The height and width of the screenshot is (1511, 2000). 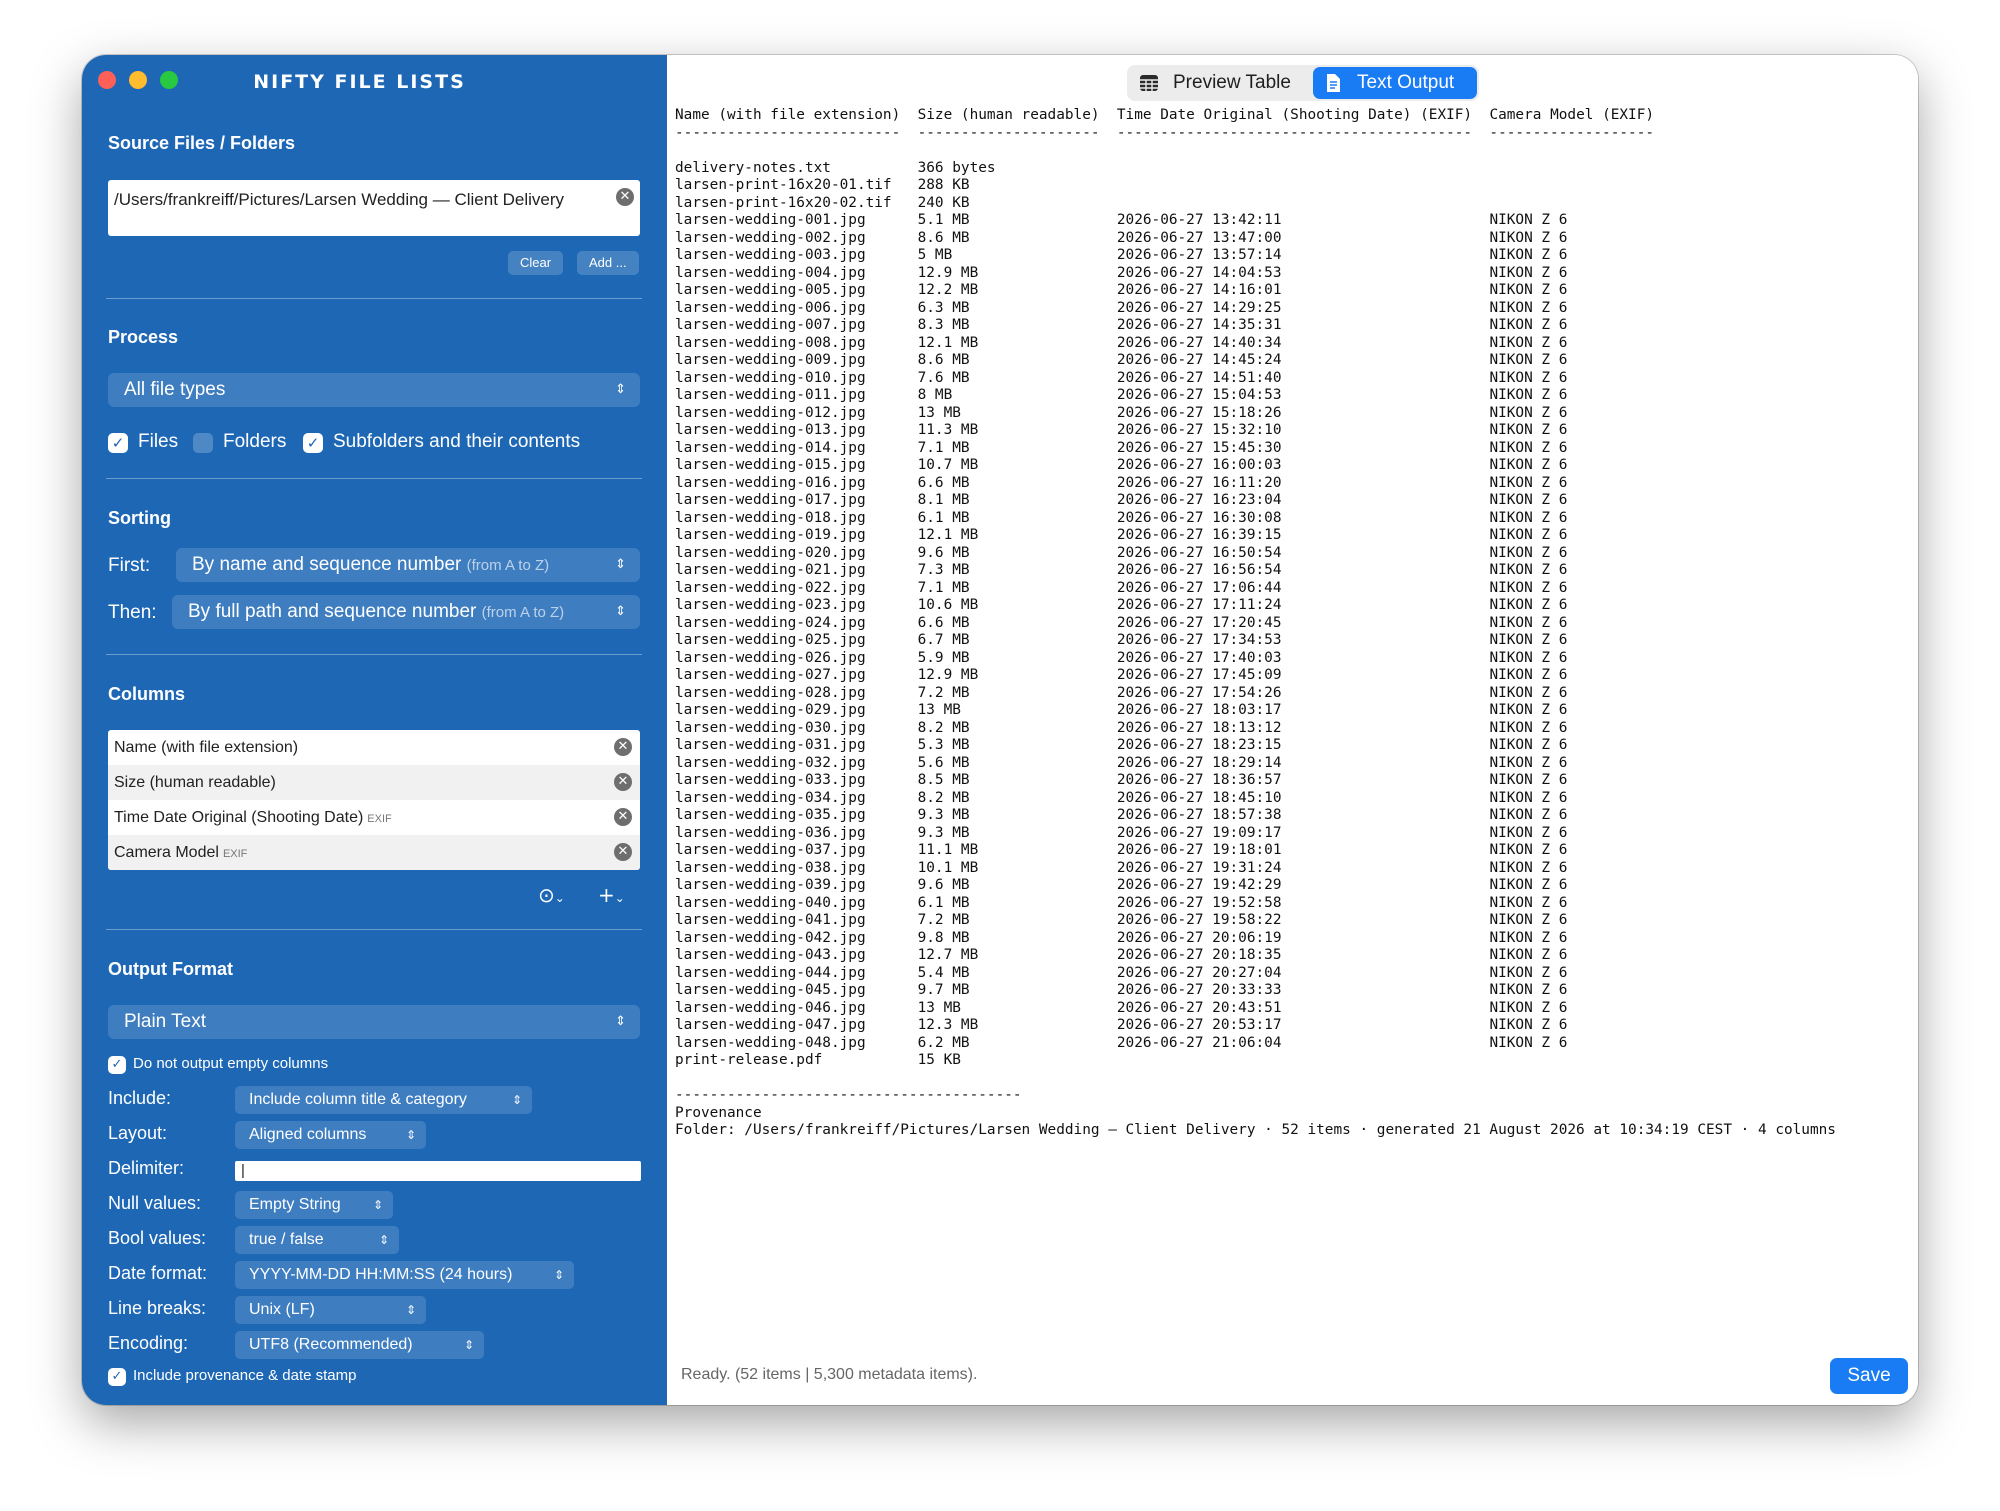 What do you see at coordinates (1303, 342) in the screenshot?
I see `cell-date: 2026-06-27 14:40:34` at bounding box center [1303, 342].